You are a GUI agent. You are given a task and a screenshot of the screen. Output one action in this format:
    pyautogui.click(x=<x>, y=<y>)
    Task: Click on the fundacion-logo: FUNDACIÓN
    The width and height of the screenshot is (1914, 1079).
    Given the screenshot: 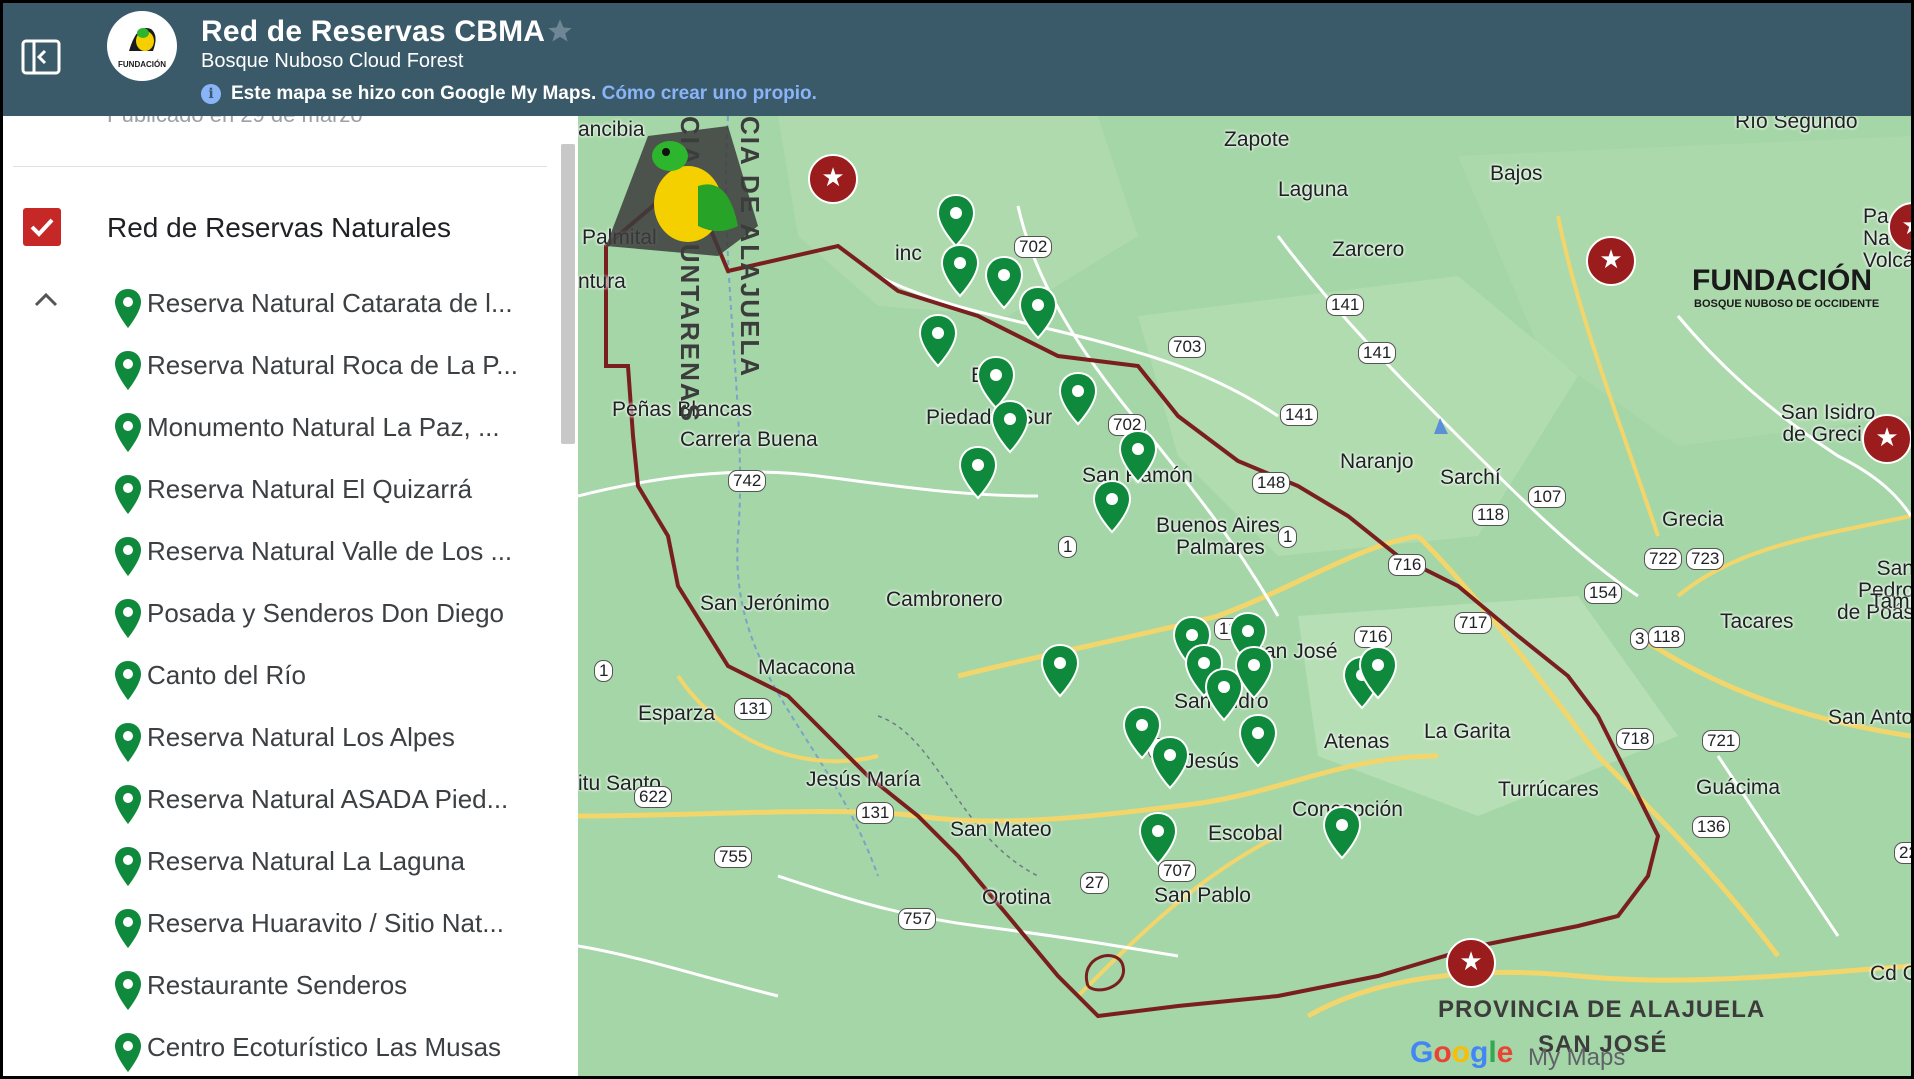 What is the action you would take?
    pyautogui.click(x=142, y=46)
    